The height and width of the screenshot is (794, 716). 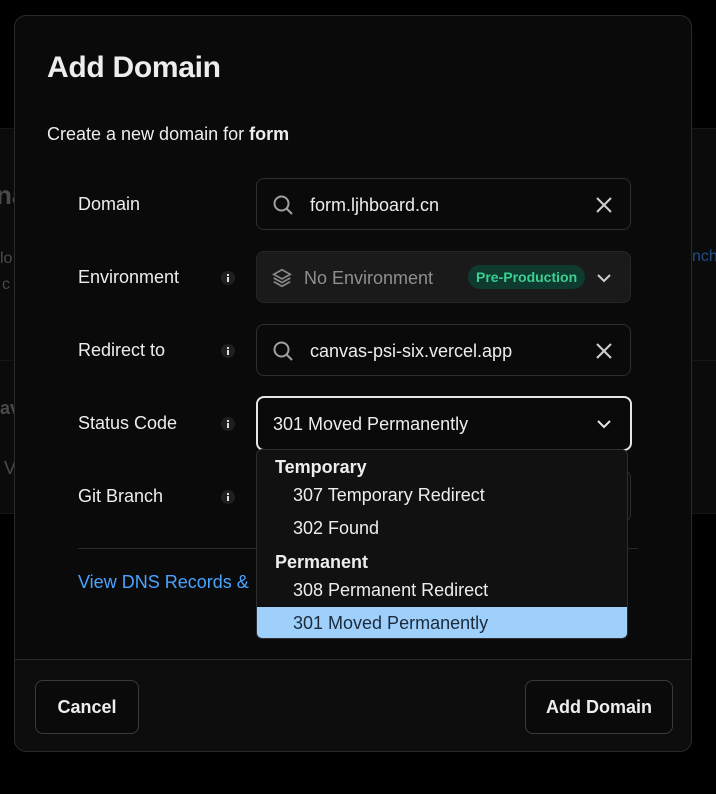 What do you see at coordinates (282, 278) in the screenshot?
I see `layers-icon` at bounding box center [282, 278].